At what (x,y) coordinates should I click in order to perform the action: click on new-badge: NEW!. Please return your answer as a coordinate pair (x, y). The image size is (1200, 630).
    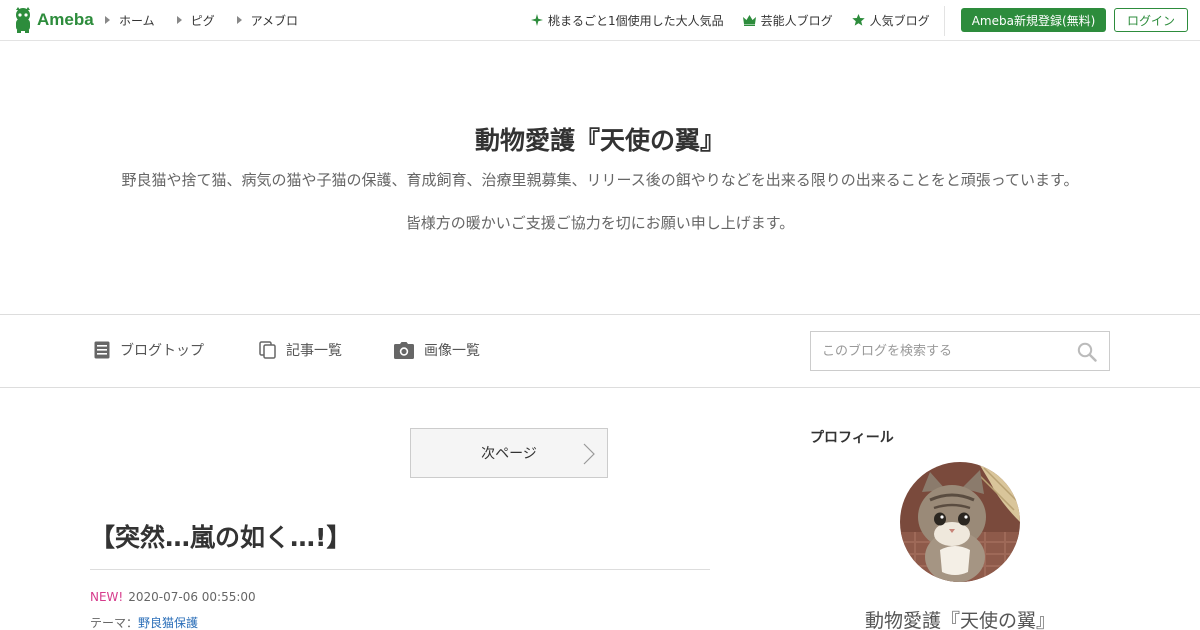
    Looking at the image, I should click on (107, 597).